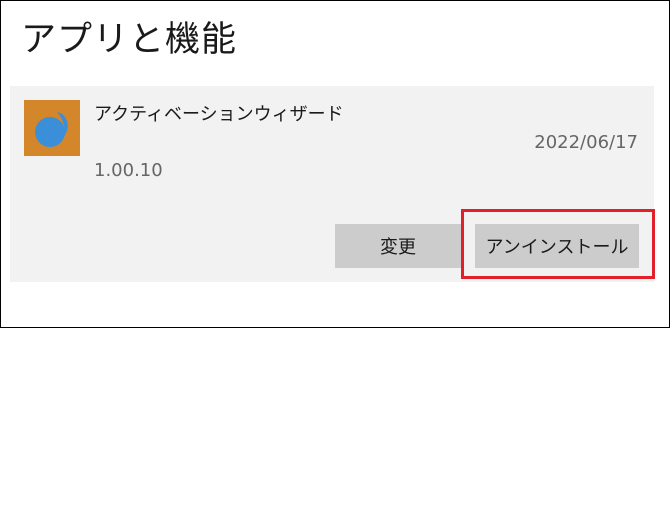 The image size is (670, 510). I want to click on app-name: アクティベーションウィザード, so click(219, 114).